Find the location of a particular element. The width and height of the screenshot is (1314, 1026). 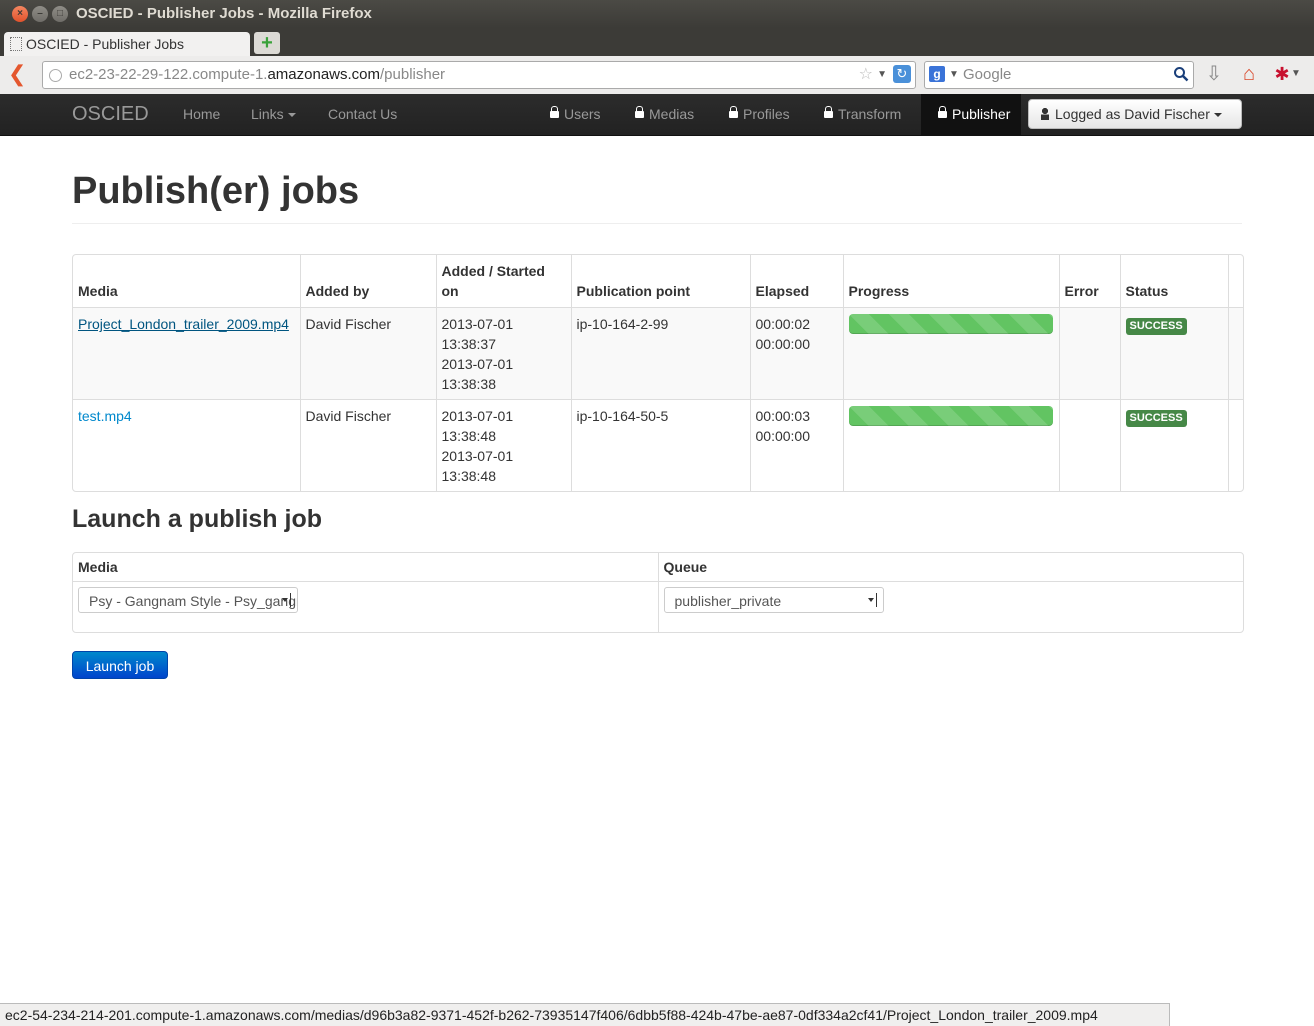

tab-label: OSCIED - Publisher Jobs is located at coordinates (105, 44).